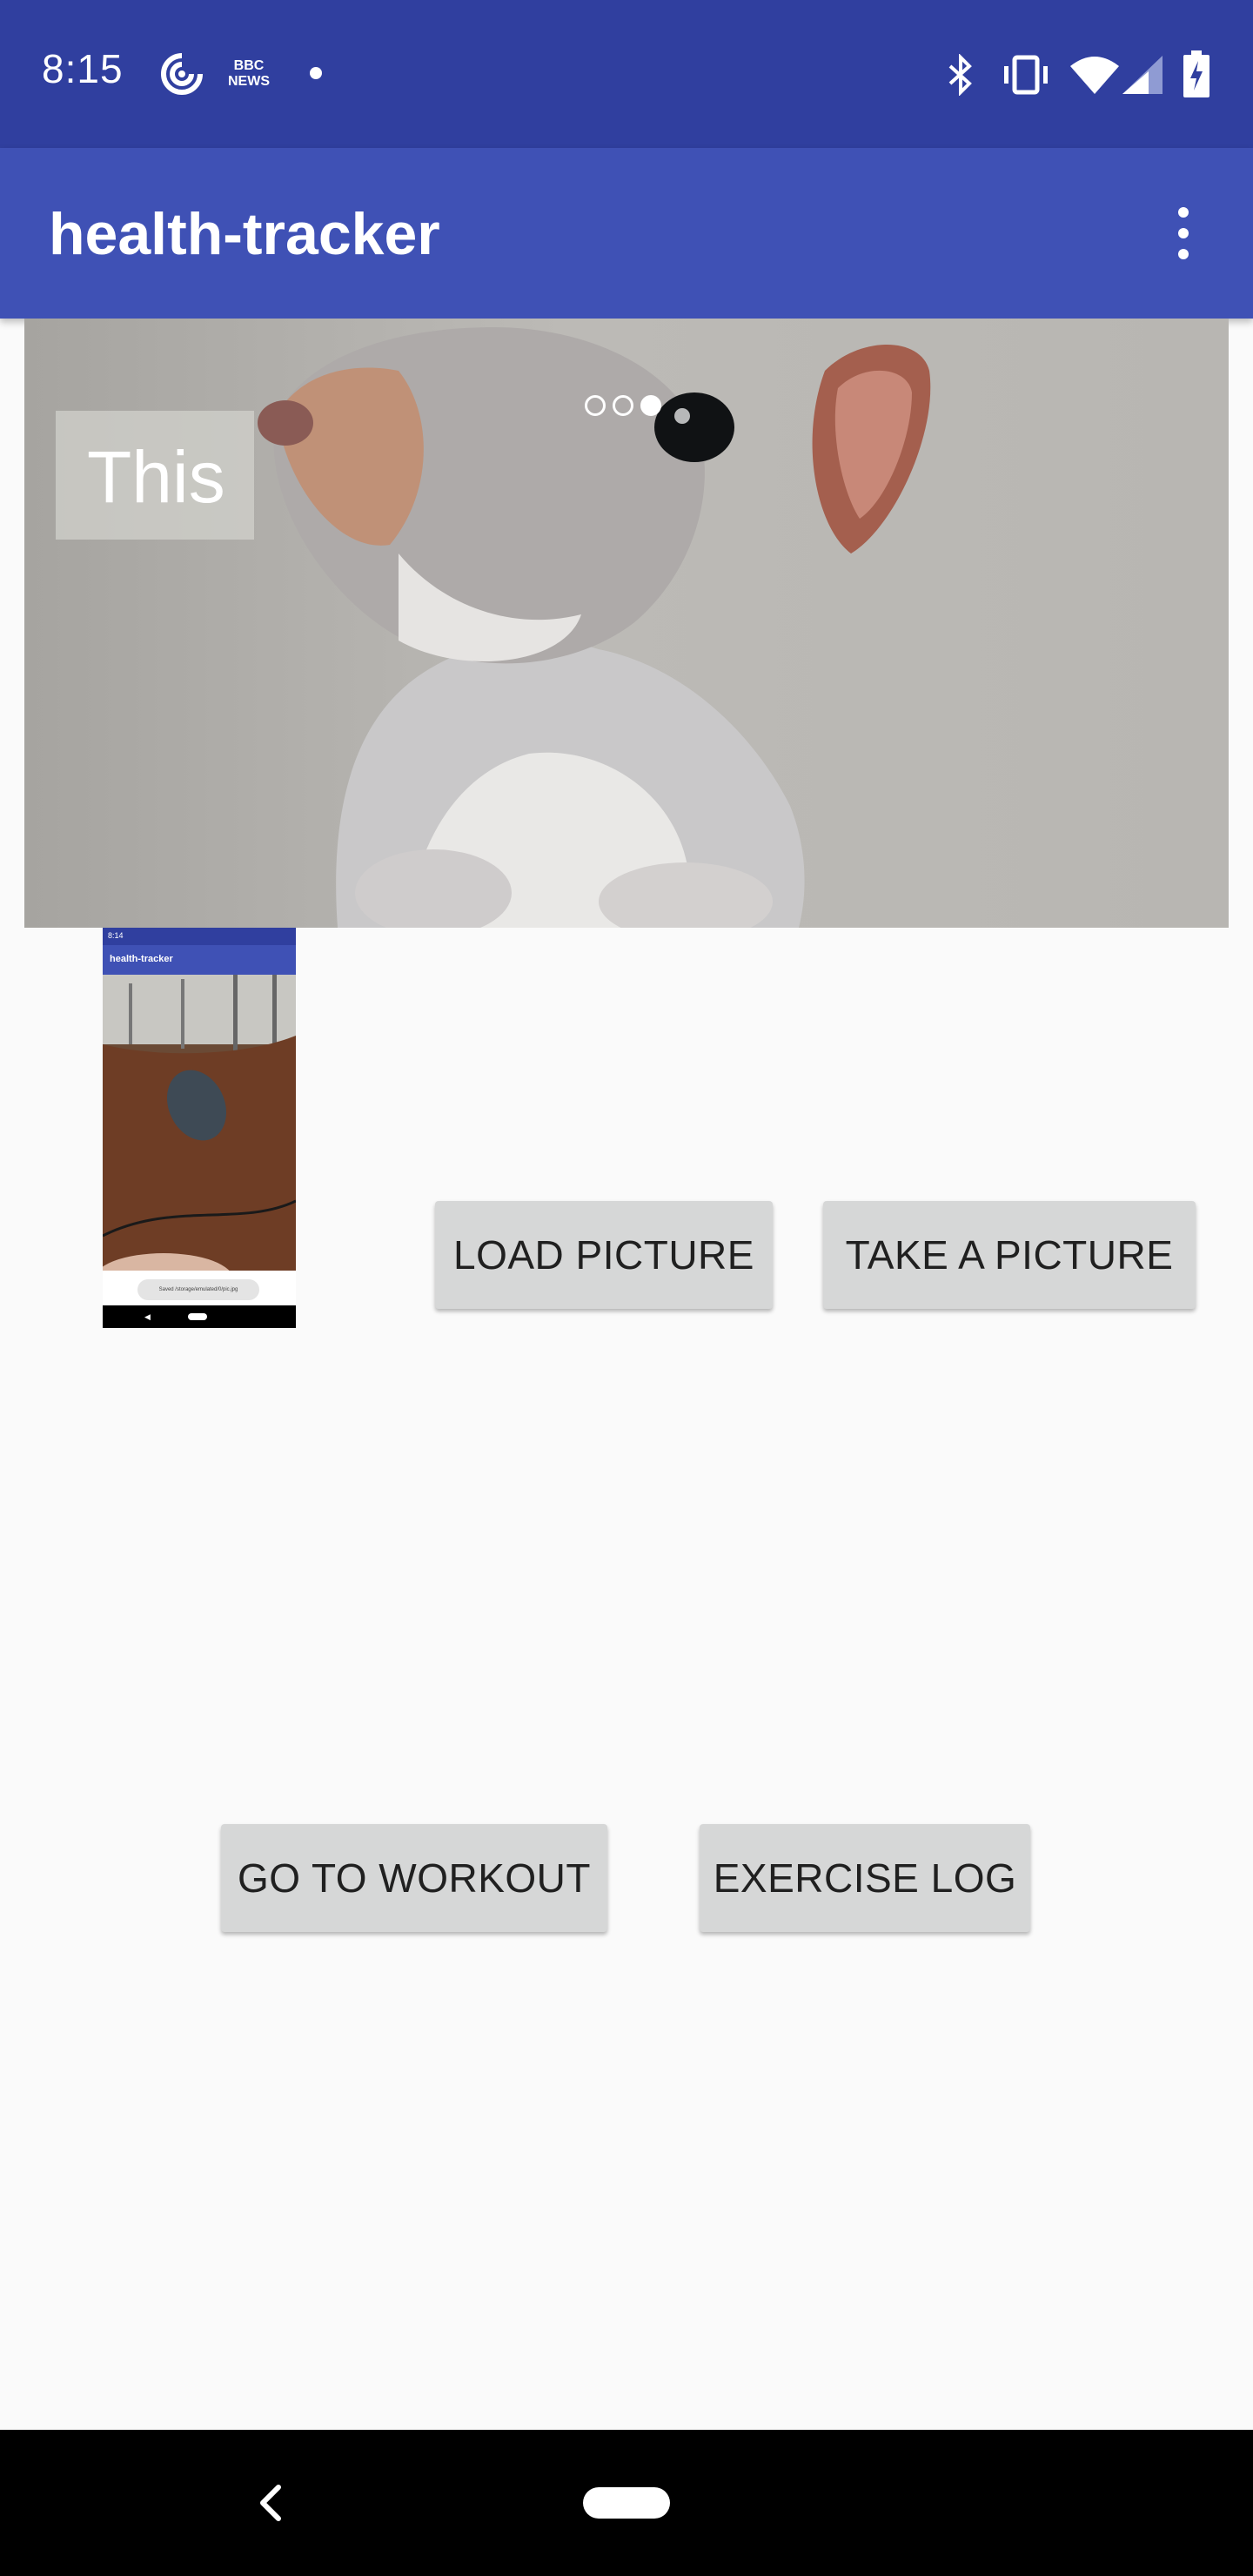 Image resolution: width=1253 pixels, height=2576 pixels. What do you see at coordinates (199, 1317) in the screenshot?
I see `thumbnail-nav-bar: ◀` at bounding box center [199, 1317].